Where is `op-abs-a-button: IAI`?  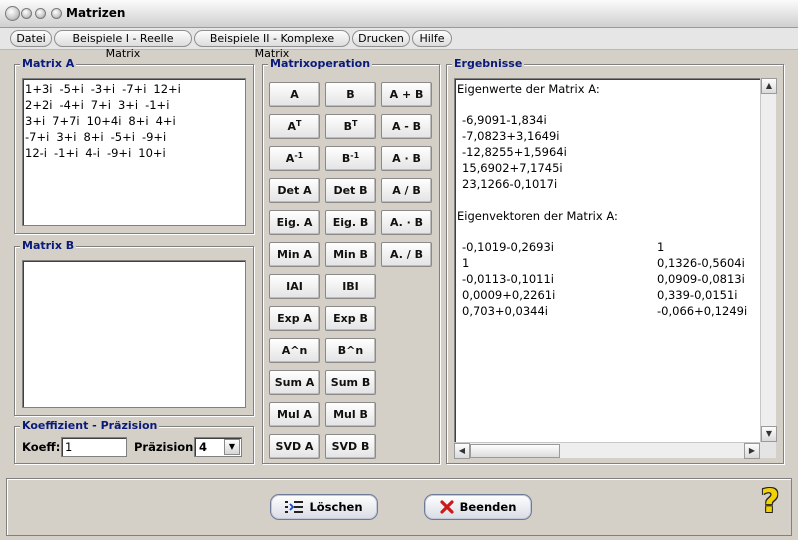
op-abs-a-button: IAI is located at coordinates (294, 286).